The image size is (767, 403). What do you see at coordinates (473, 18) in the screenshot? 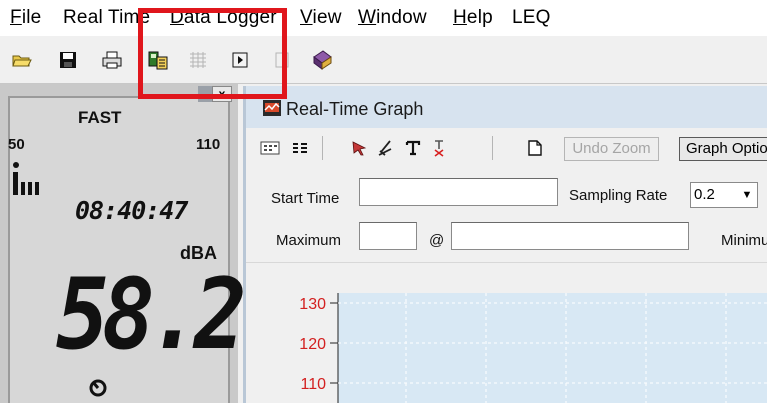
I see `menu-help: Help` at bounding box center [473, 18].